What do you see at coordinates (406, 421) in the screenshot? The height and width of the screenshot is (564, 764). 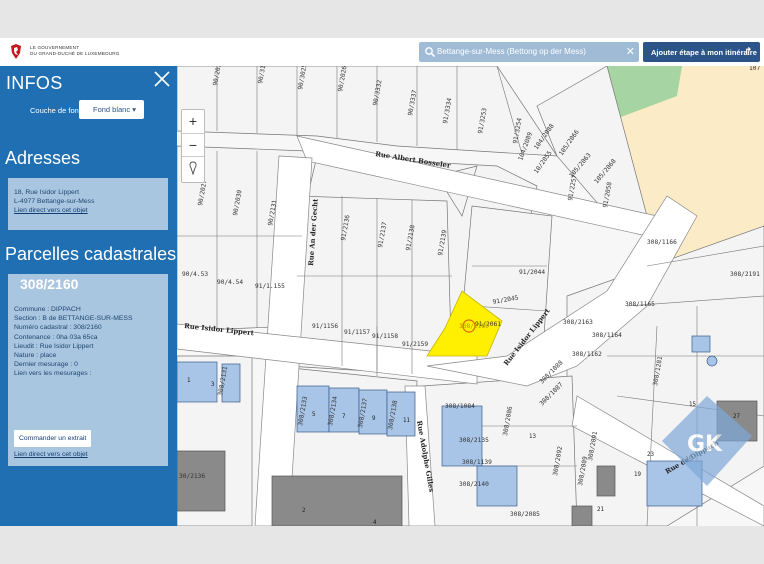 I see `house-number: 11` at bounding box center [406, 421].